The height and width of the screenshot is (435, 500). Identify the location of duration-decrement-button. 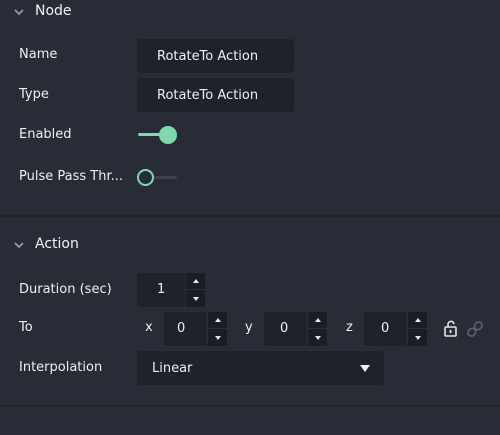
(196, 298).